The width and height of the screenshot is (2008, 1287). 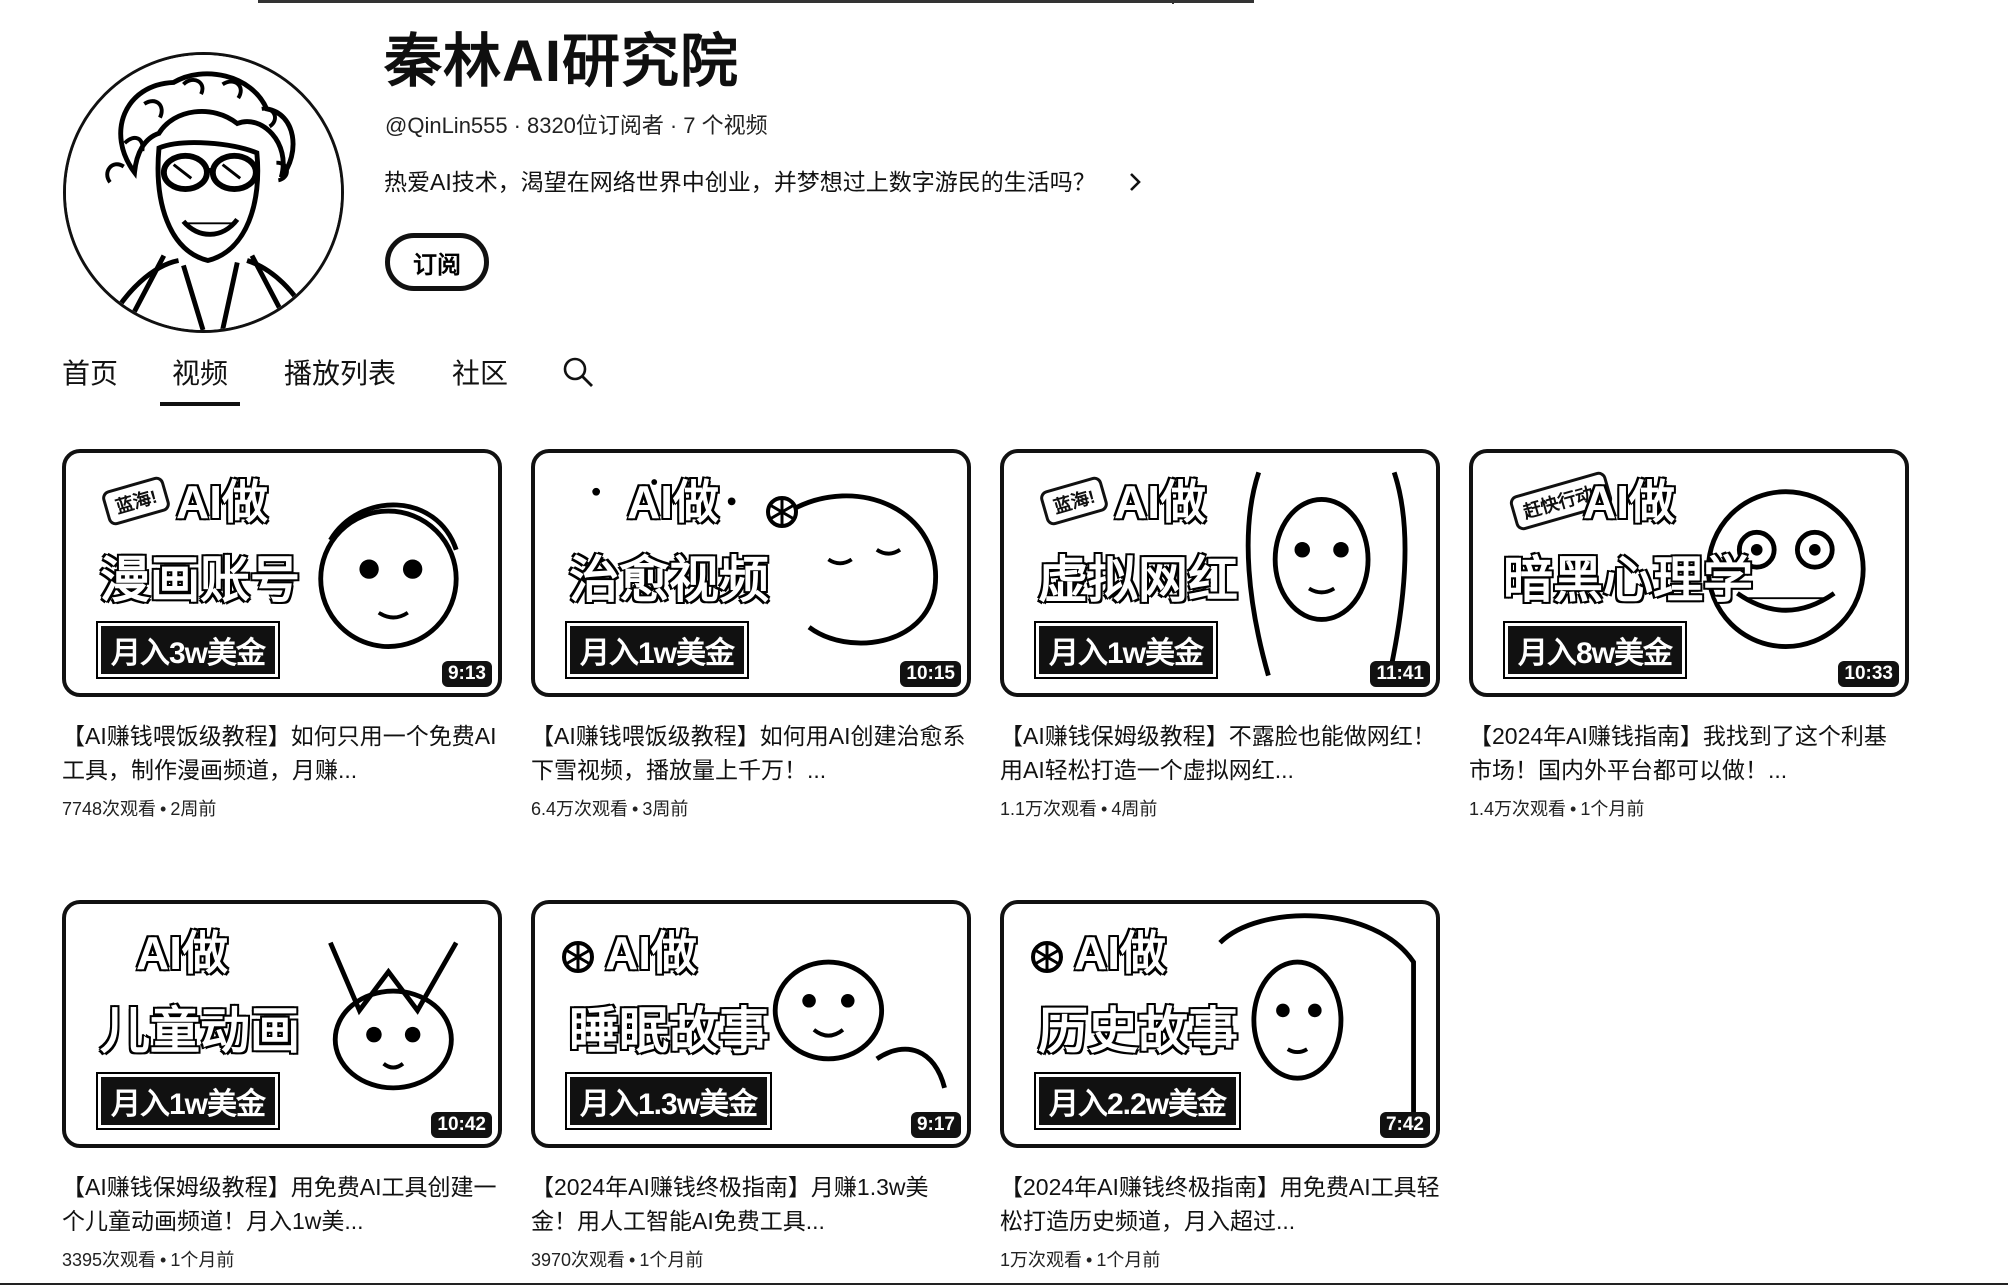 I want to click on video-duration: 9:13, so click(x=466, y=674).